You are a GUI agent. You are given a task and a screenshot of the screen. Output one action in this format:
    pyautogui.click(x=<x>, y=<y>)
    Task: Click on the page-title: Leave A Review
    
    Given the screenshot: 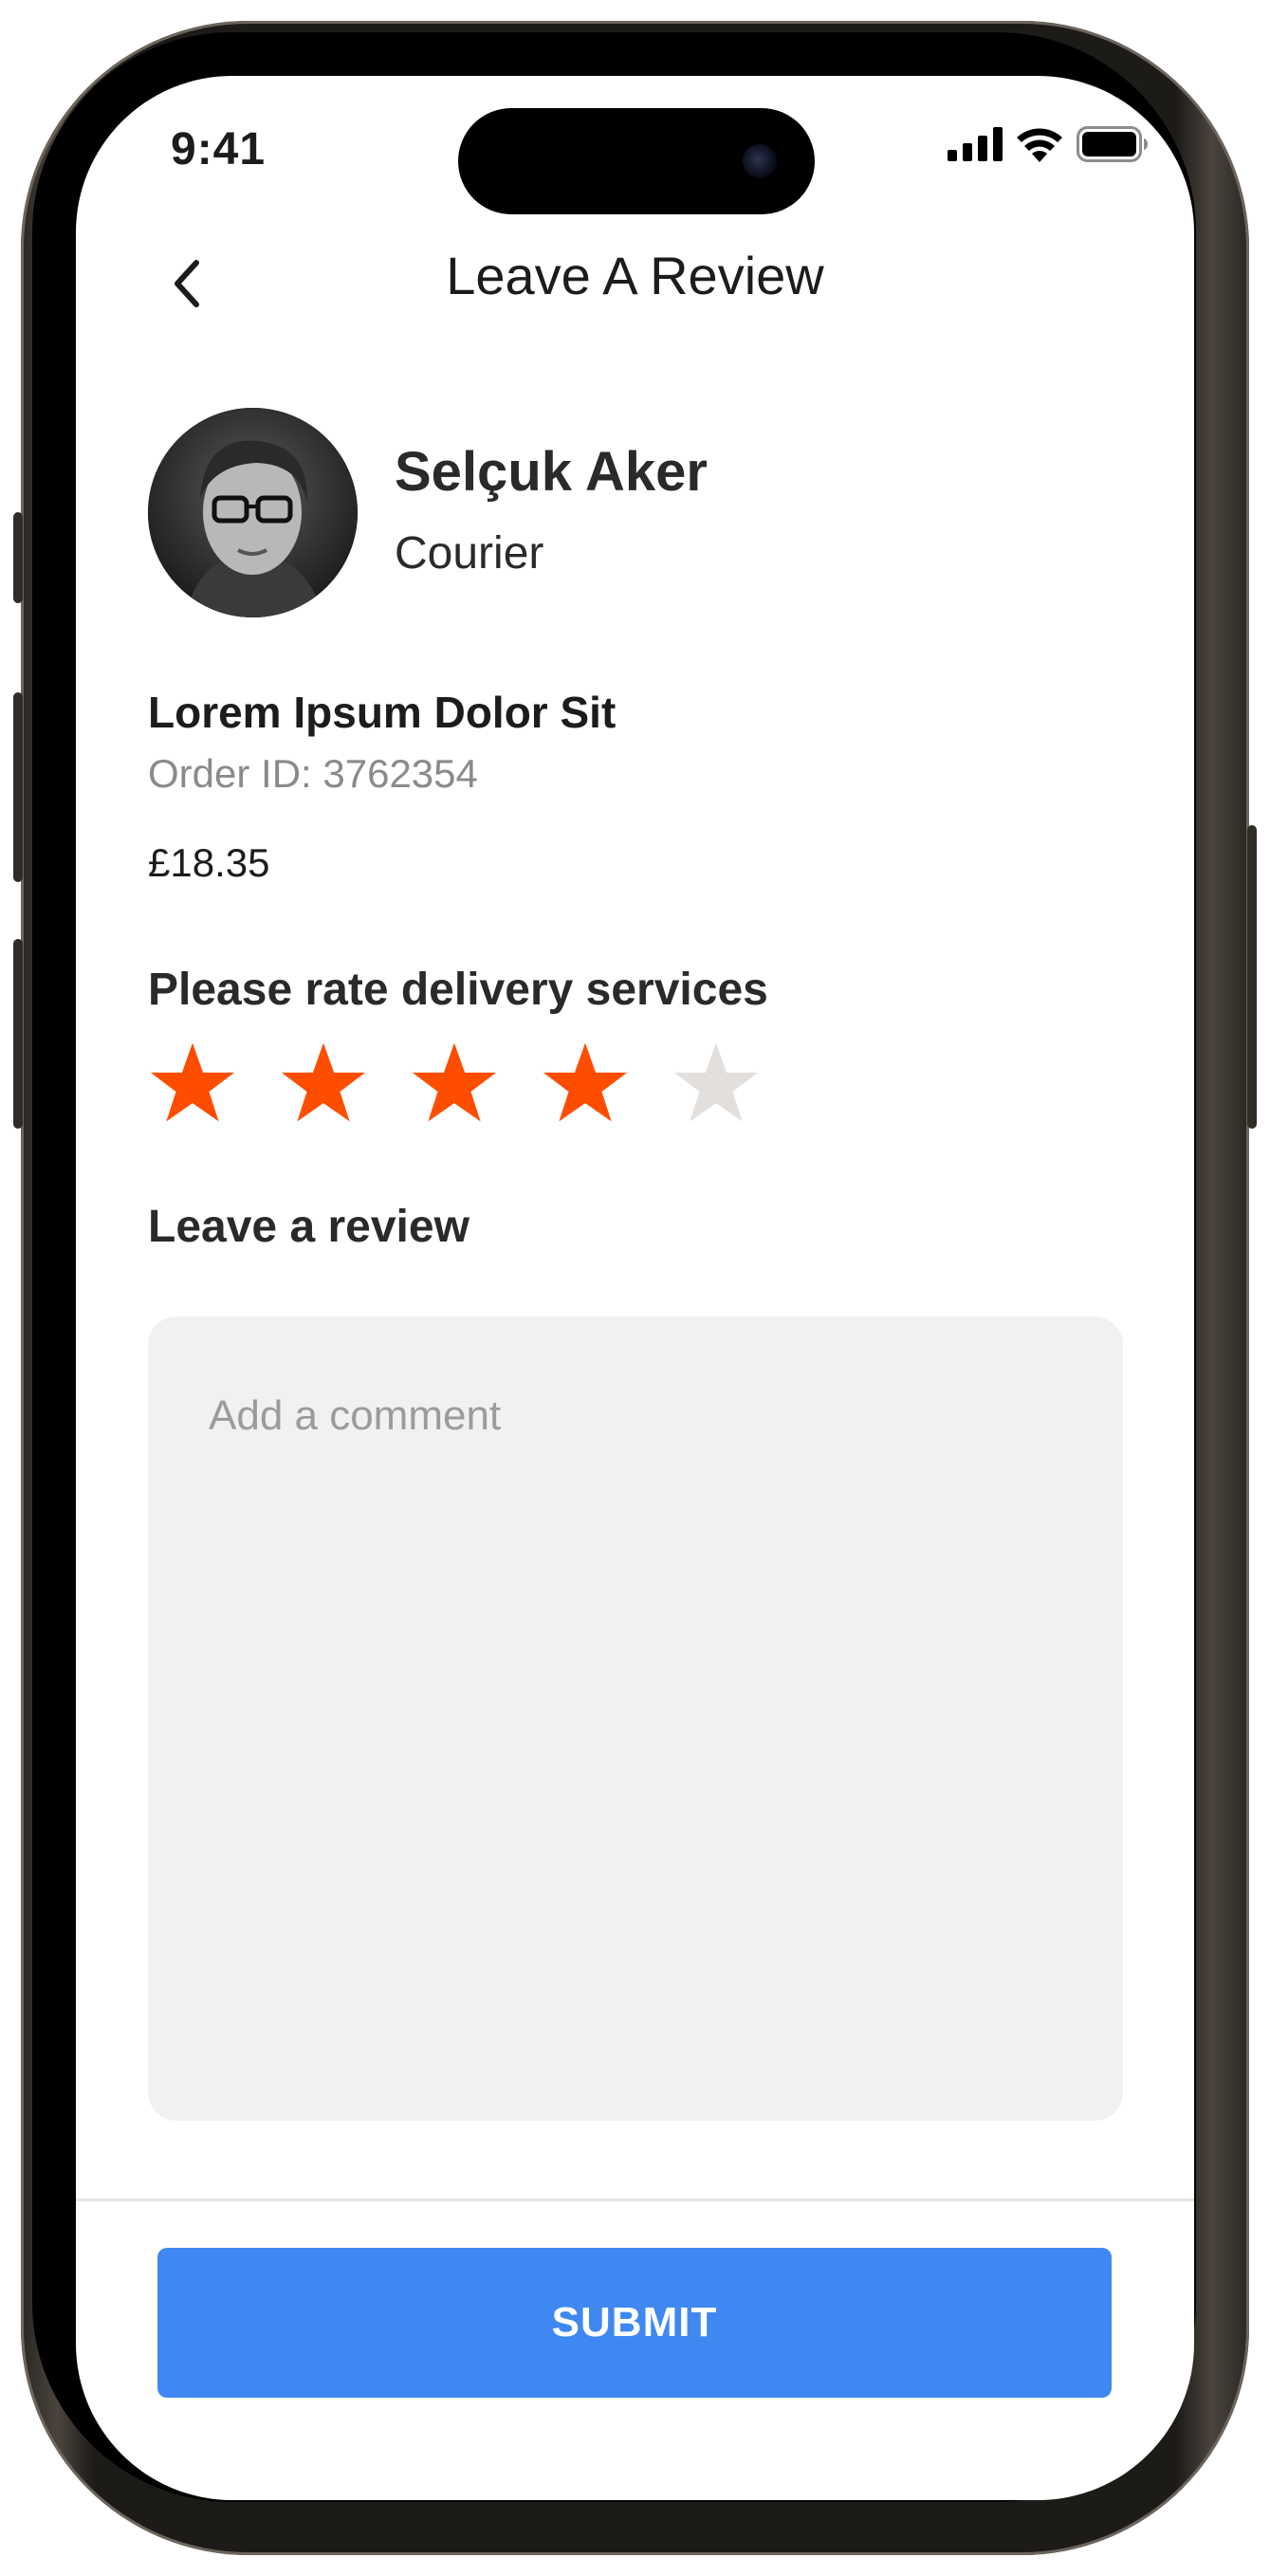 What is the action you would take?
    pyautogui.click(x=635, y=275)
    